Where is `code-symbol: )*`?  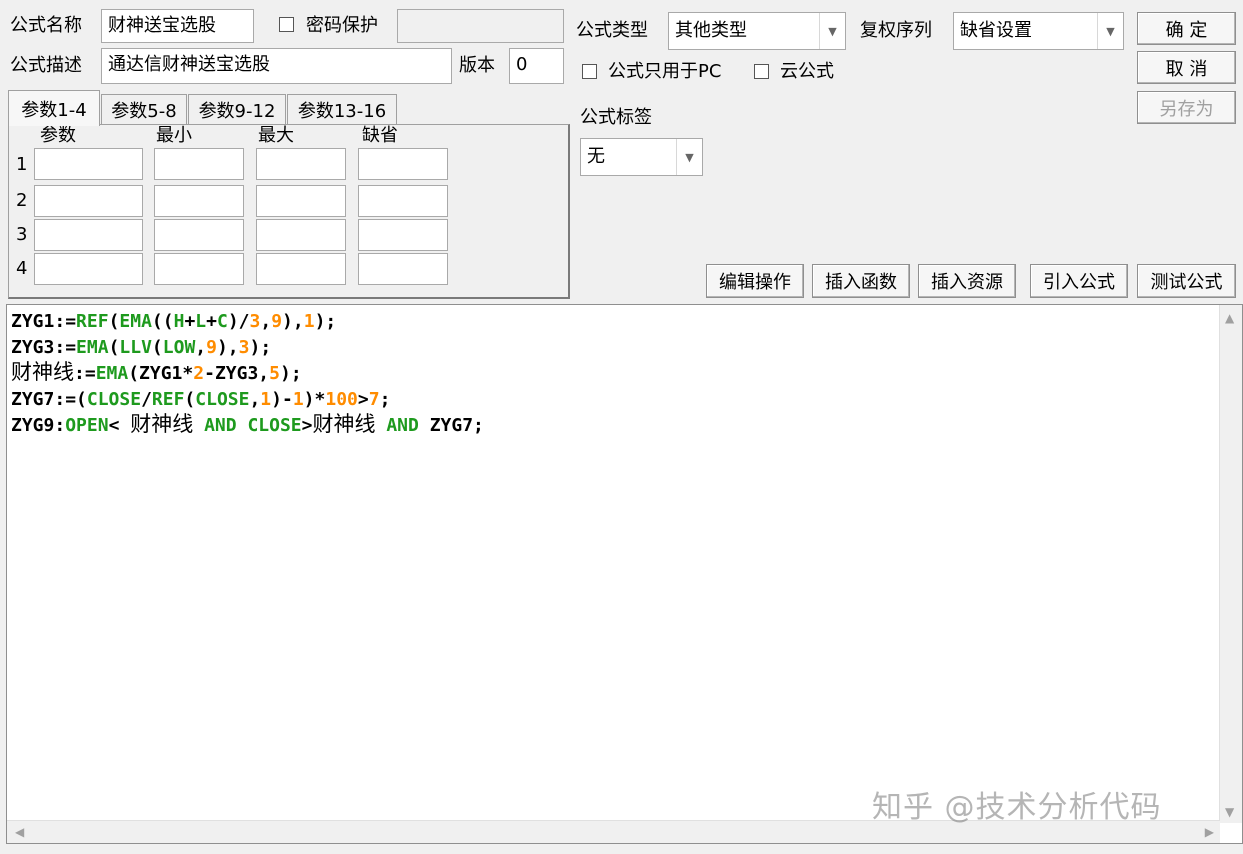 code-symbol: )* is located at coordinates (314, 399).